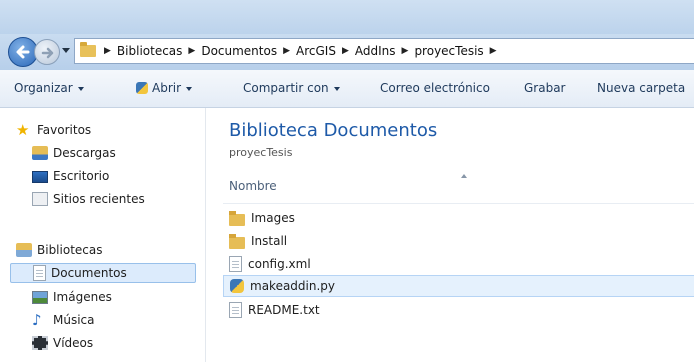 Image resolution: width=694 pixels, height=362 pixels. What do you see at coordinates (88, 49) in the screenshot?
I see `library-folder-icon` at bounding box center [88, 49].